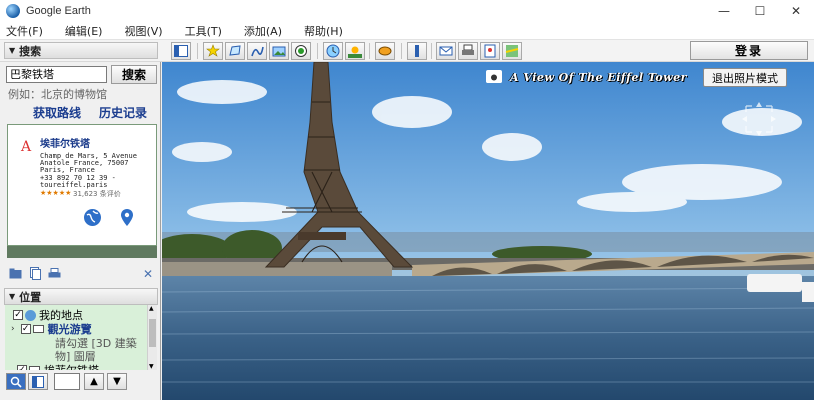 This screenshot has height=400, width=814. What do you see at coordinates (57, 112) in the screenshot?
I see `get-directions-link: 获取路线` at bounding box center [57, 112].